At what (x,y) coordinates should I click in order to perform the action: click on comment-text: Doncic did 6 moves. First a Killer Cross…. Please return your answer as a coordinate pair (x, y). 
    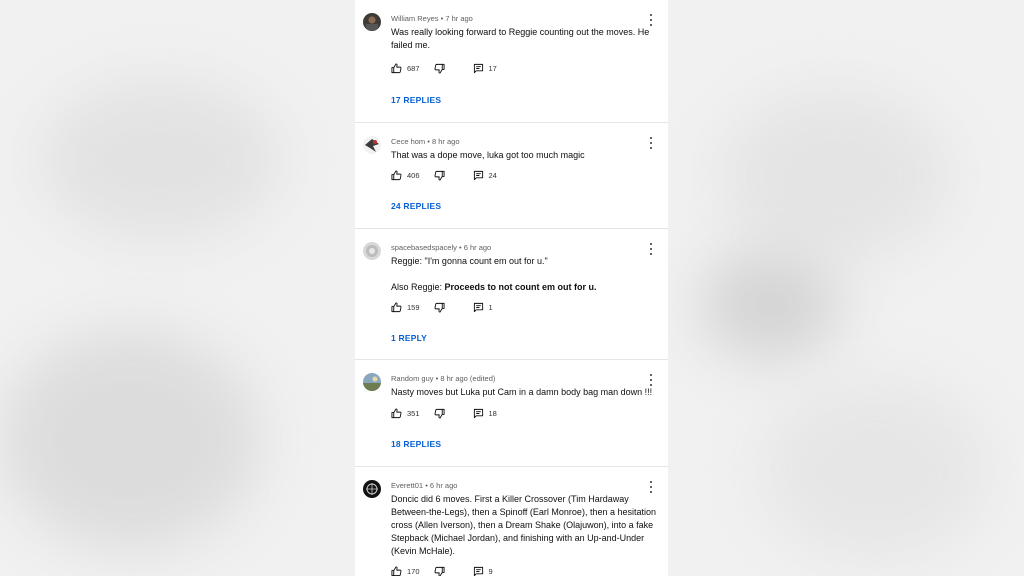
    Looking at the image, I should click on (523, 525).